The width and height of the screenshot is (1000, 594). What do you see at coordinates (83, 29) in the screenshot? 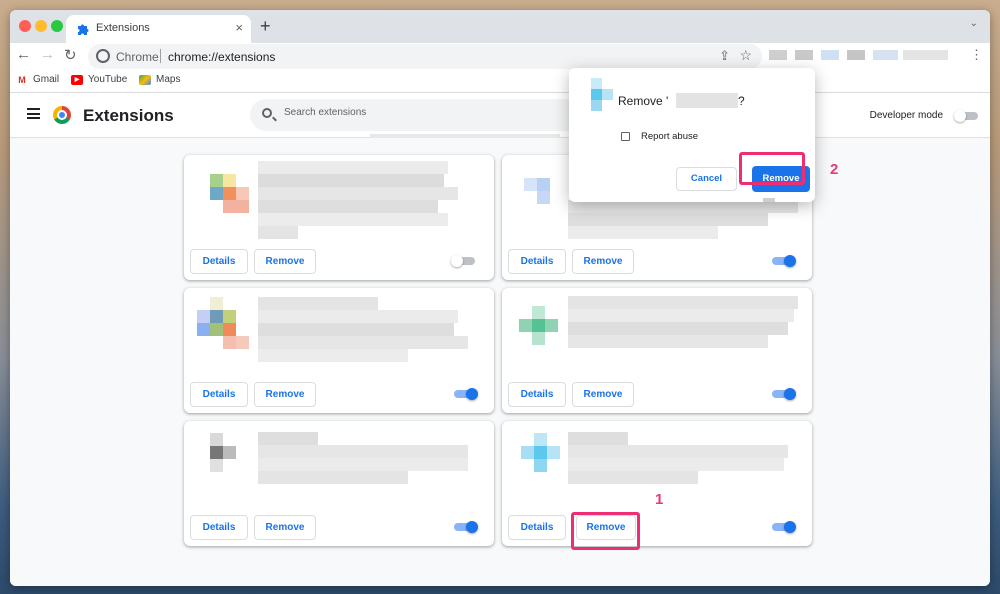
I see `puzzle-icon` at bounding box center [83, 29].